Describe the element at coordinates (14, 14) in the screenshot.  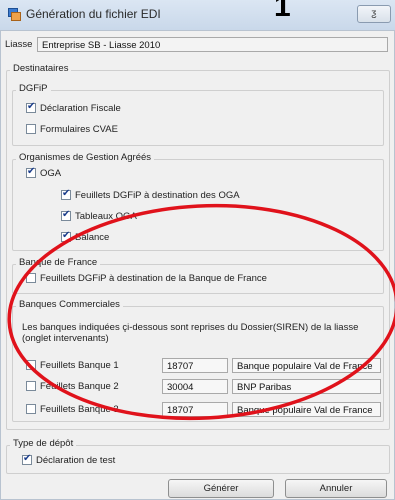
I see `app-icon` at that location.